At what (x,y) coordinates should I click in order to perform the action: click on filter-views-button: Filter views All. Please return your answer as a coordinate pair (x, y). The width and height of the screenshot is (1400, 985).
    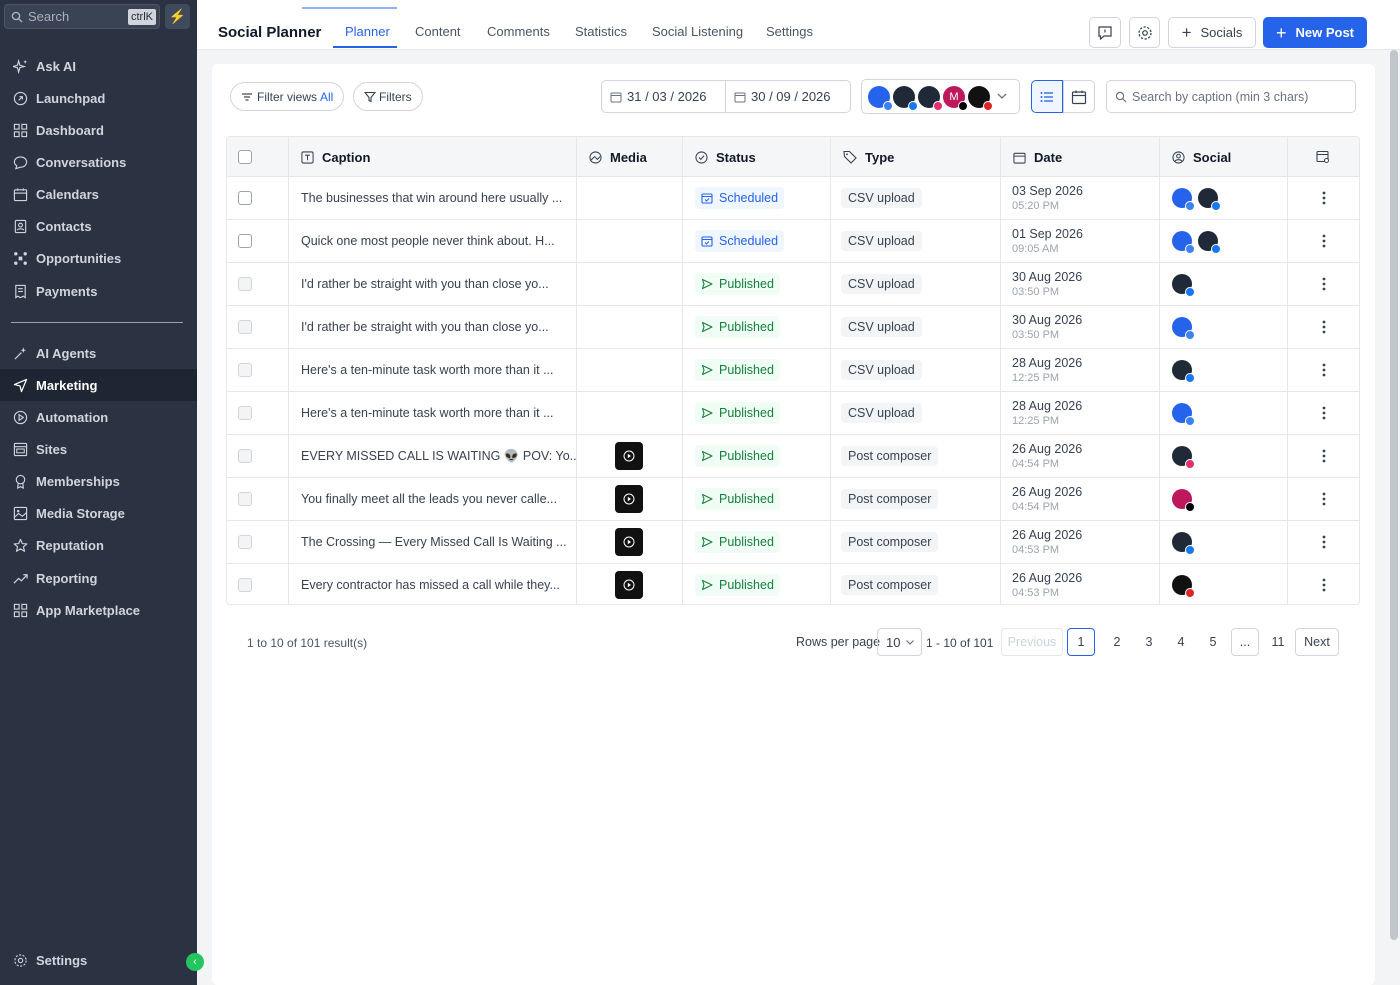
    Looking at the image, I should click on (287, 96).